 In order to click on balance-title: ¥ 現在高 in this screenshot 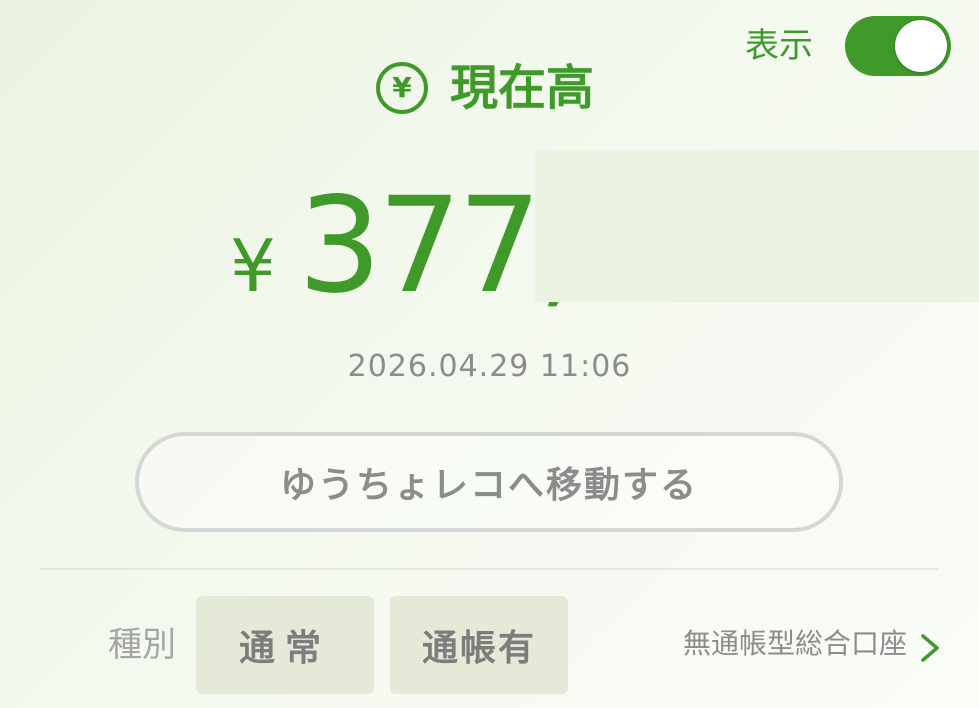, I will do `click(485, 88)`.